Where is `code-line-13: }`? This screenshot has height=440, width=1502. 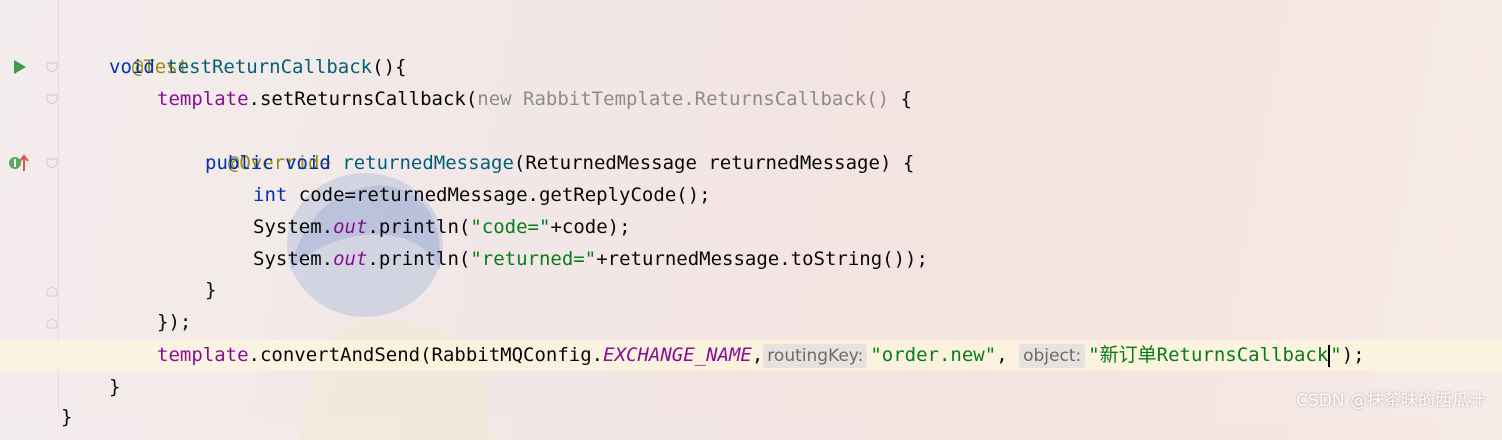
code-line-13: } is located at coordinates (66, 417).